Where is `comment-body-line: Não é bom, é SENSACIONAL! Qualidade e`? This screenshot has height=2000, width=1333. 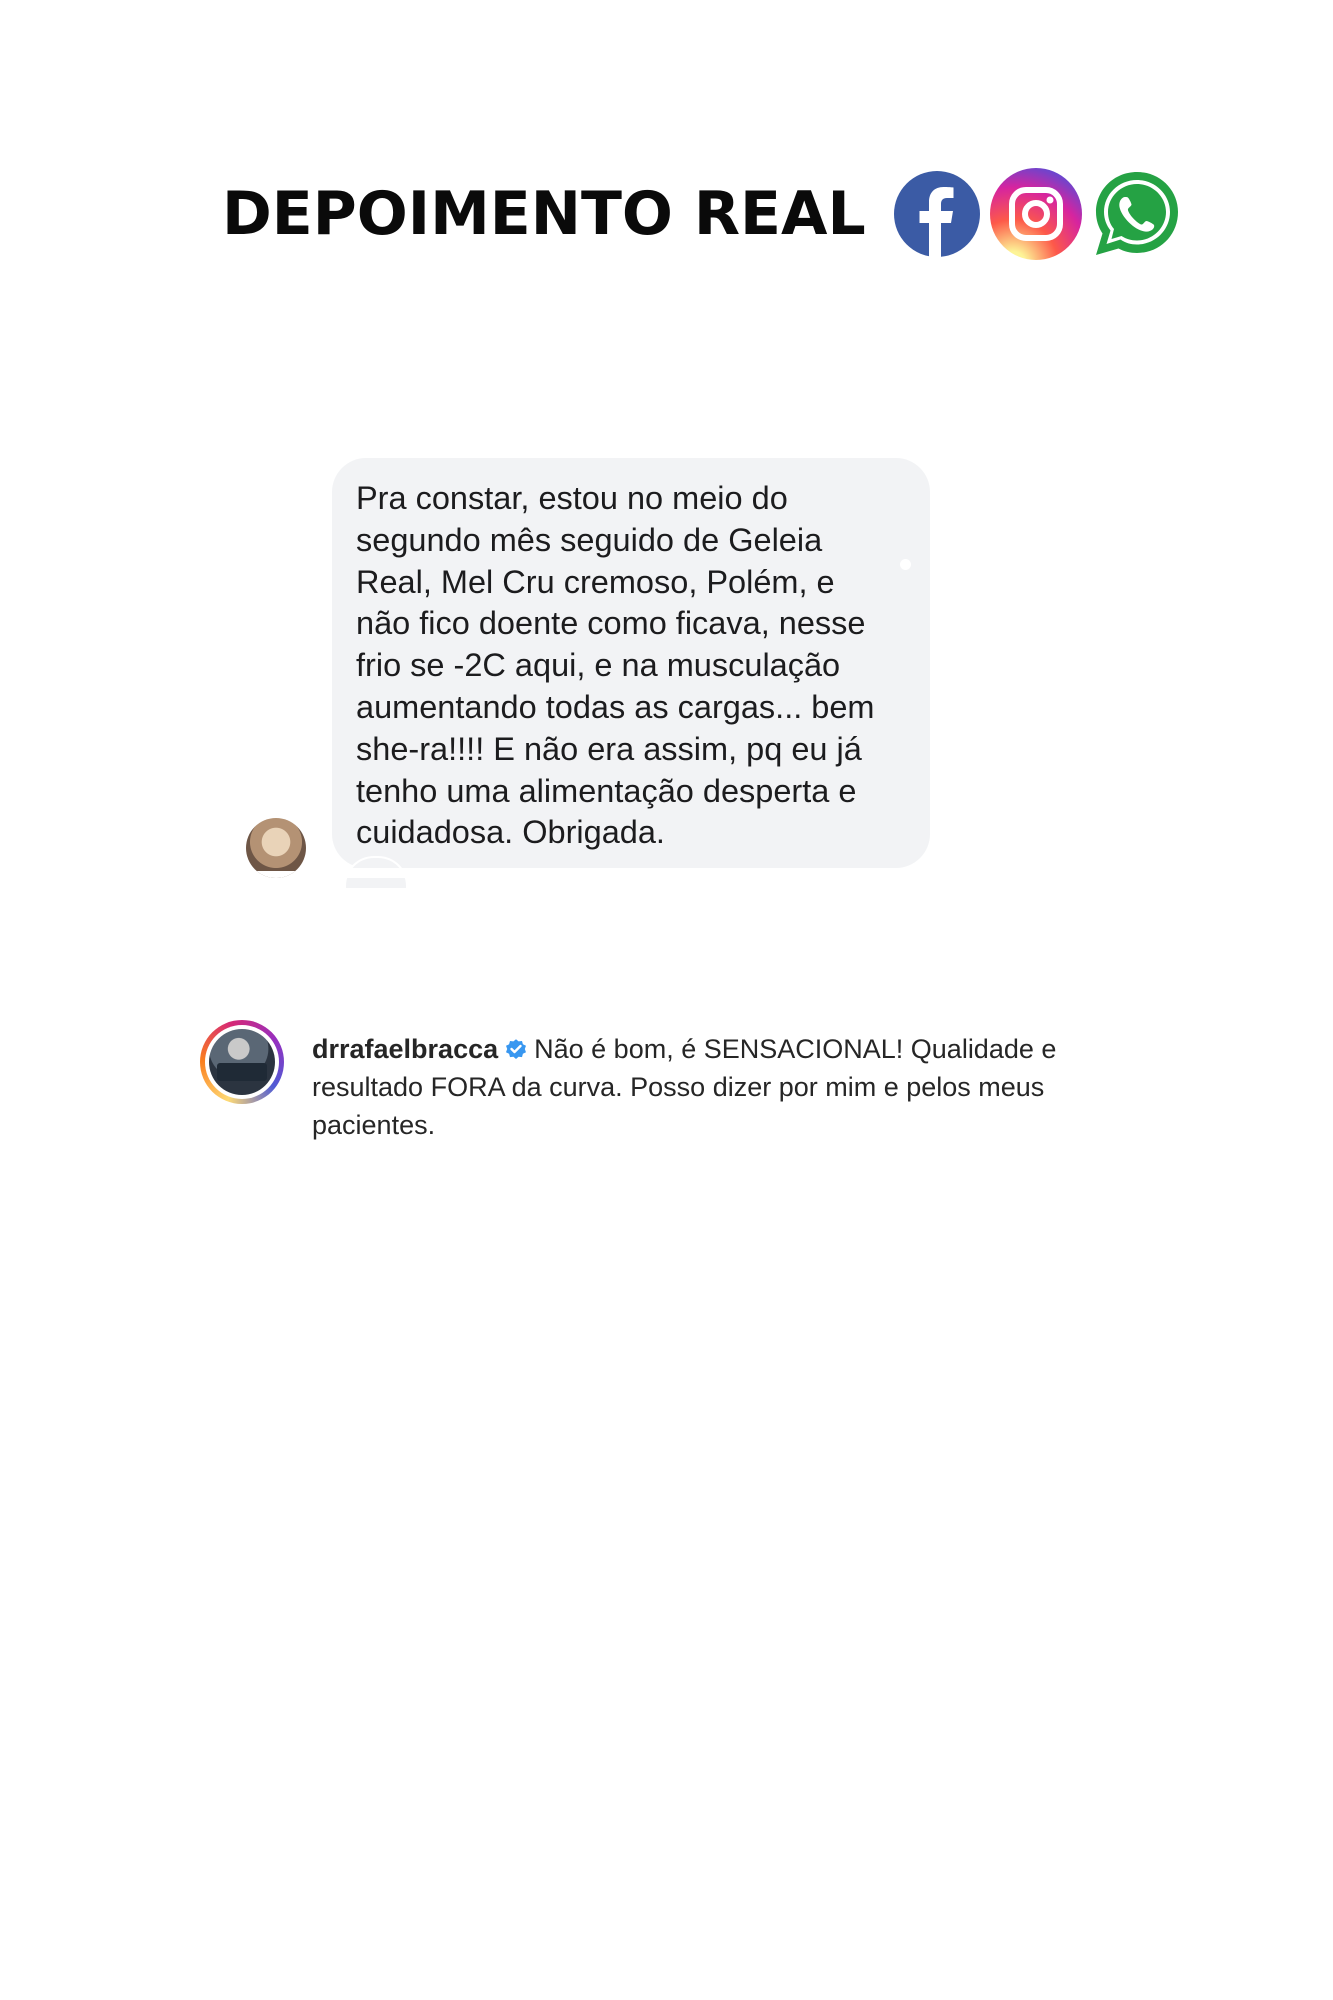 comment-body-line: Não é bom, é SENSACIONAL! Qualidade e is located at coordinates (795, 1049).